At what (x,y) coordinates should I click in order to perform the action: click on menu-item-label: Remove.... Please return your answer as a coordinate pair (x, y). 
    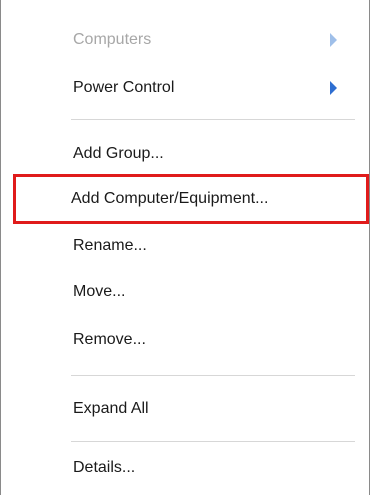
    Looking at the image, I should click on (109, 339).